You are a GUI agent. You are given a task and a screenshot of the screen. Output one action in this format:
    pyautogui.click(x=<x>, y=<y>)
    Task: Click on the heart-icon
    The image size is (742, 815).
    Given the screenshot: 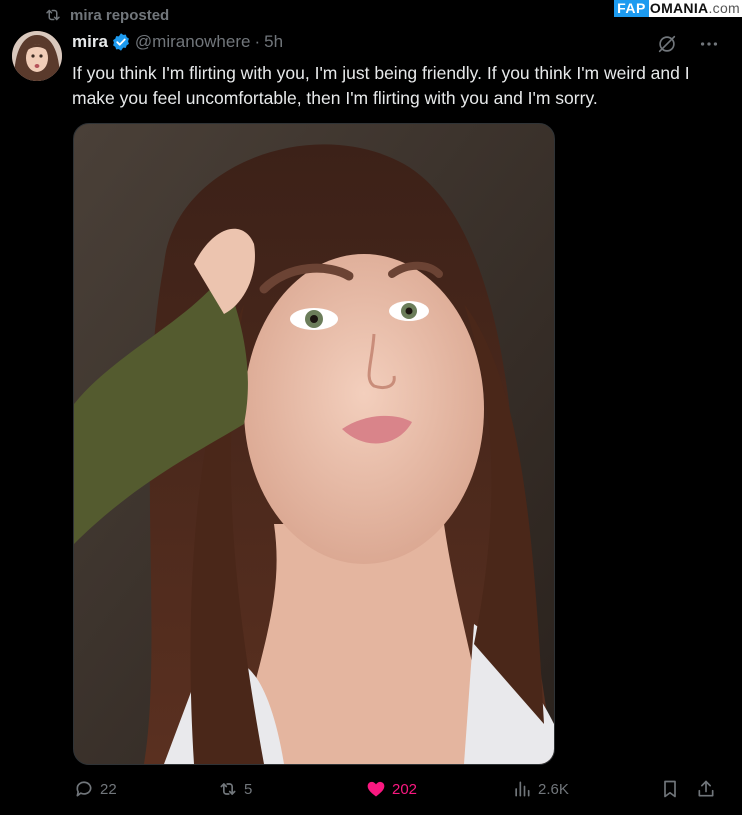 What is the action you would take?
    pyautogui.click(x=376, y=789)
    